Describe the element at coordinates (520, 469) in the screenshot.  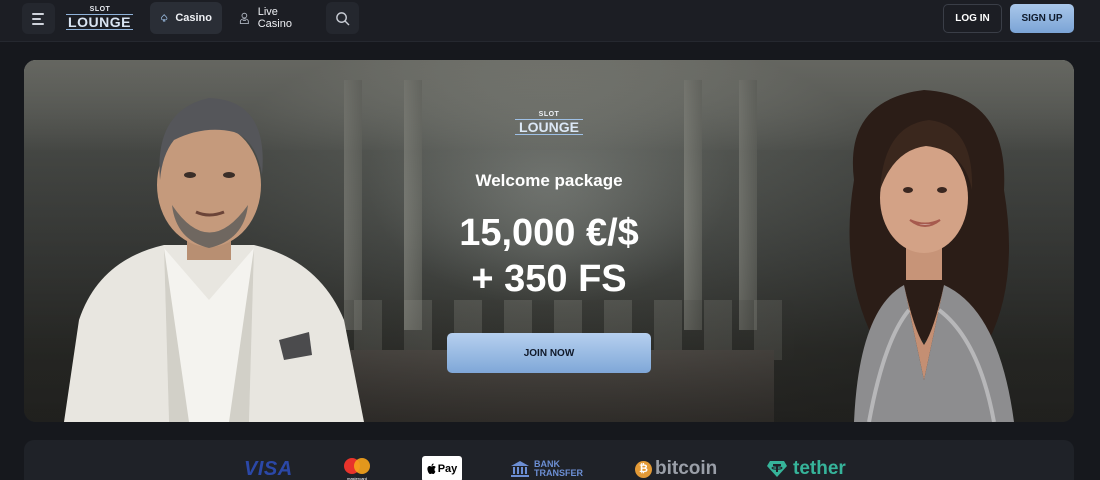
I see `bank-icon` at that location.